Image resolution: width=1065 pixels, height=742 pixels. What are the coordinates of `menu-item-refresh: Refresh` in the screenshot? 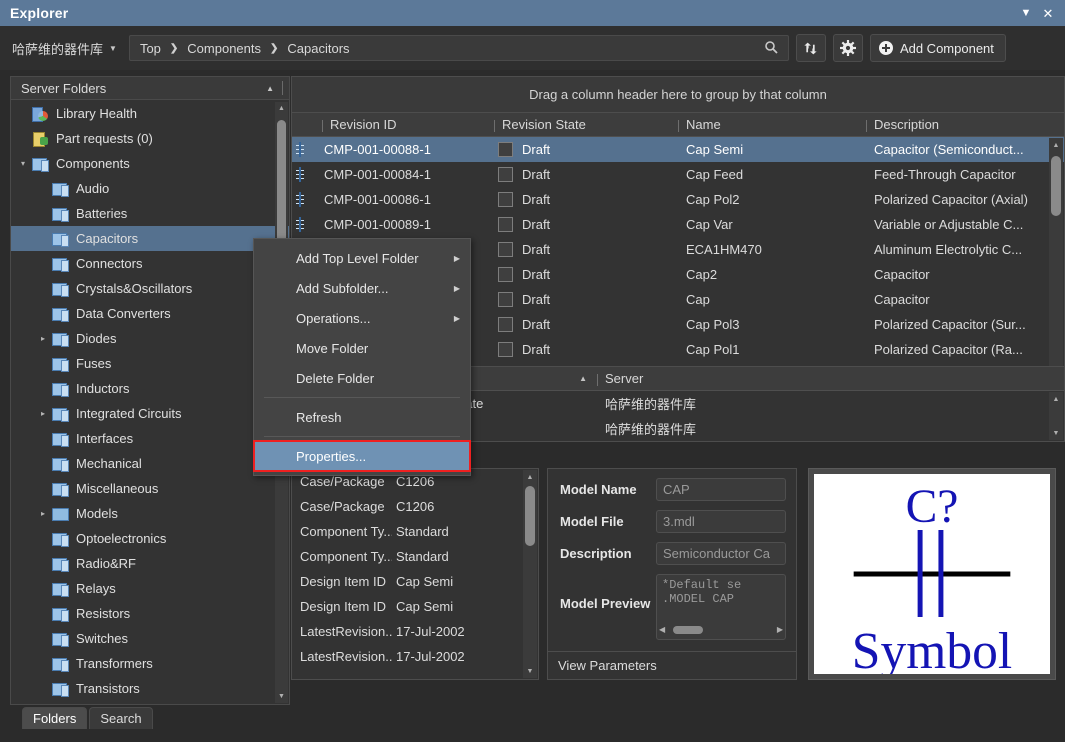 It's located at (362, 417).